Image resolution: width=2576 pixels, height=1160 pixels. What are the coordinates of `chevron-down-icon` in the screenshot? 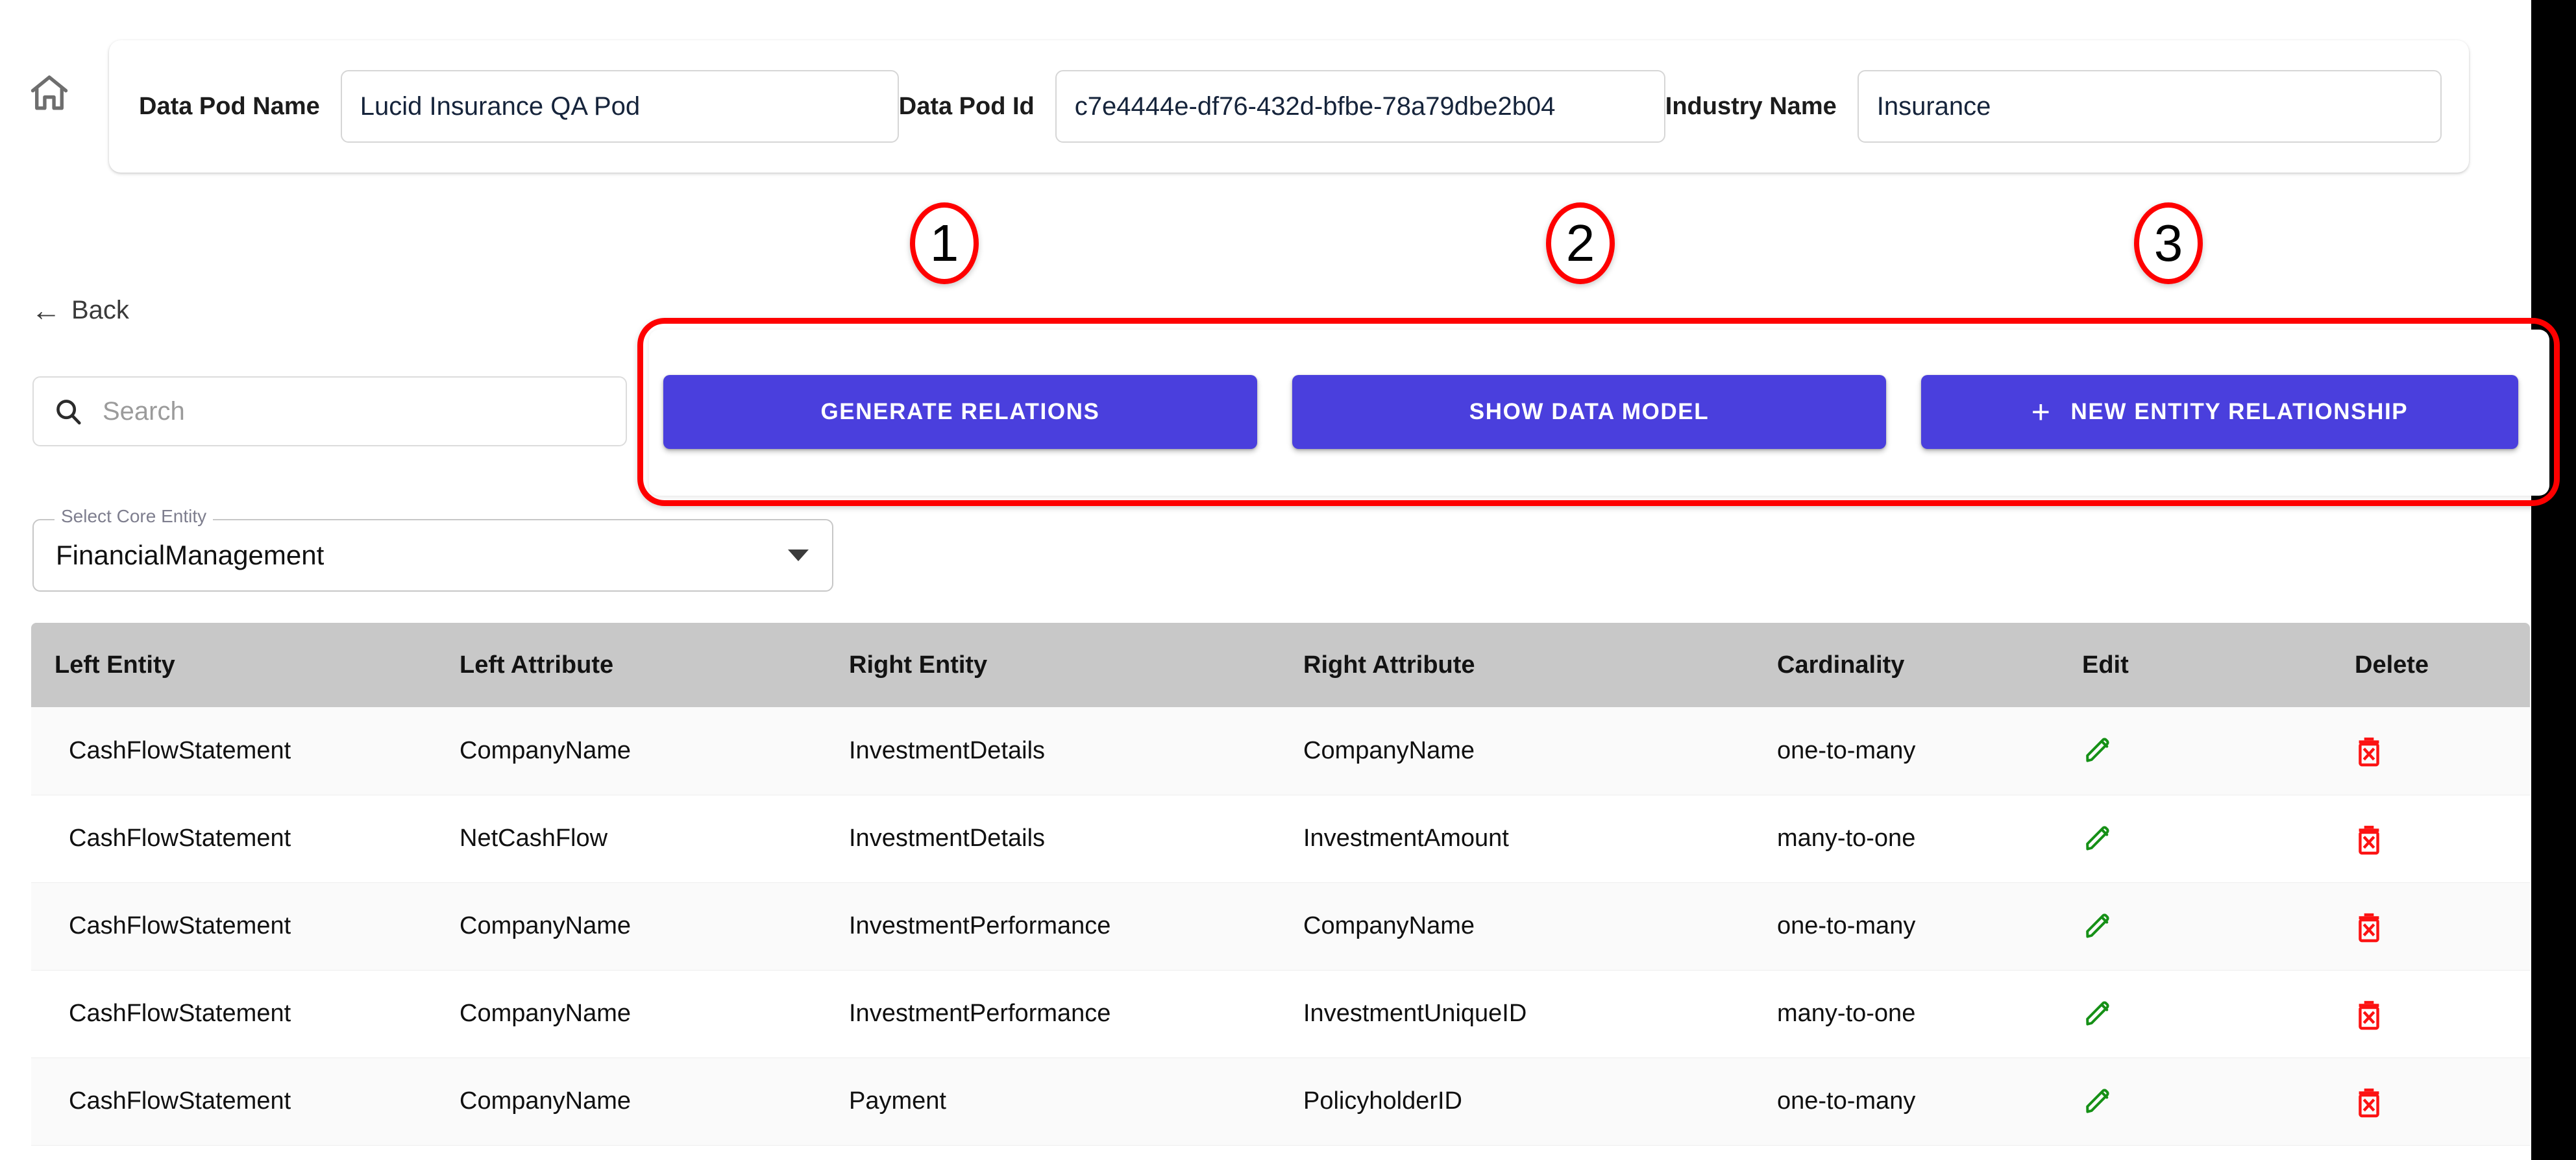 It's located at (798, 555).